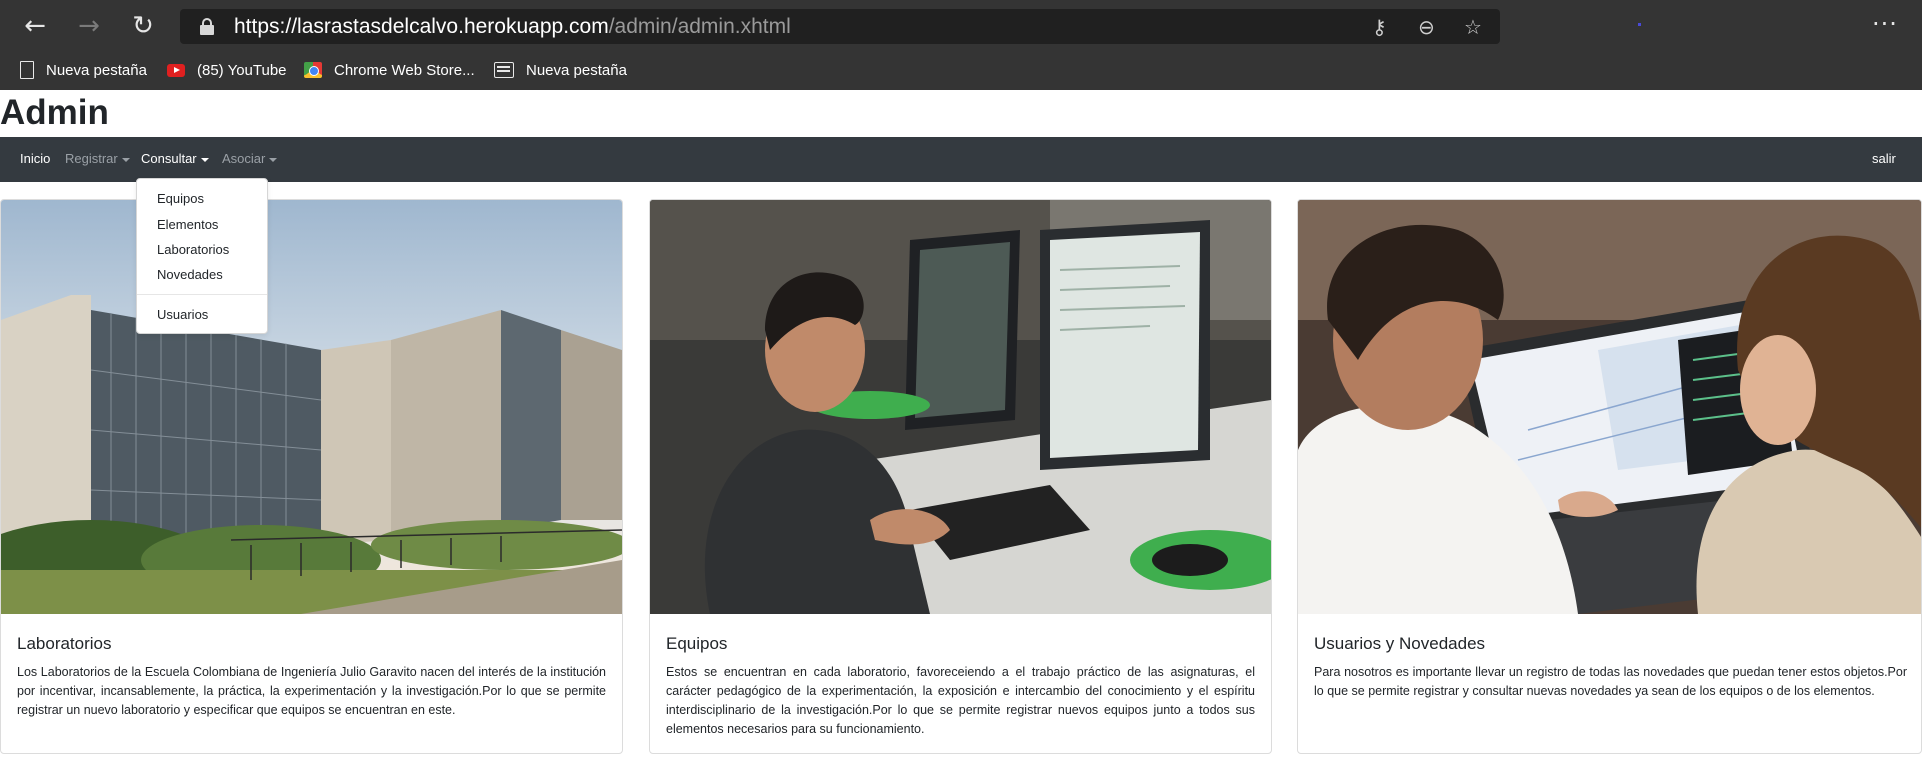 The width and height of the screenshot is (1922, 764). I want to click on forward-arrow-icon: →, so click(89, 26).